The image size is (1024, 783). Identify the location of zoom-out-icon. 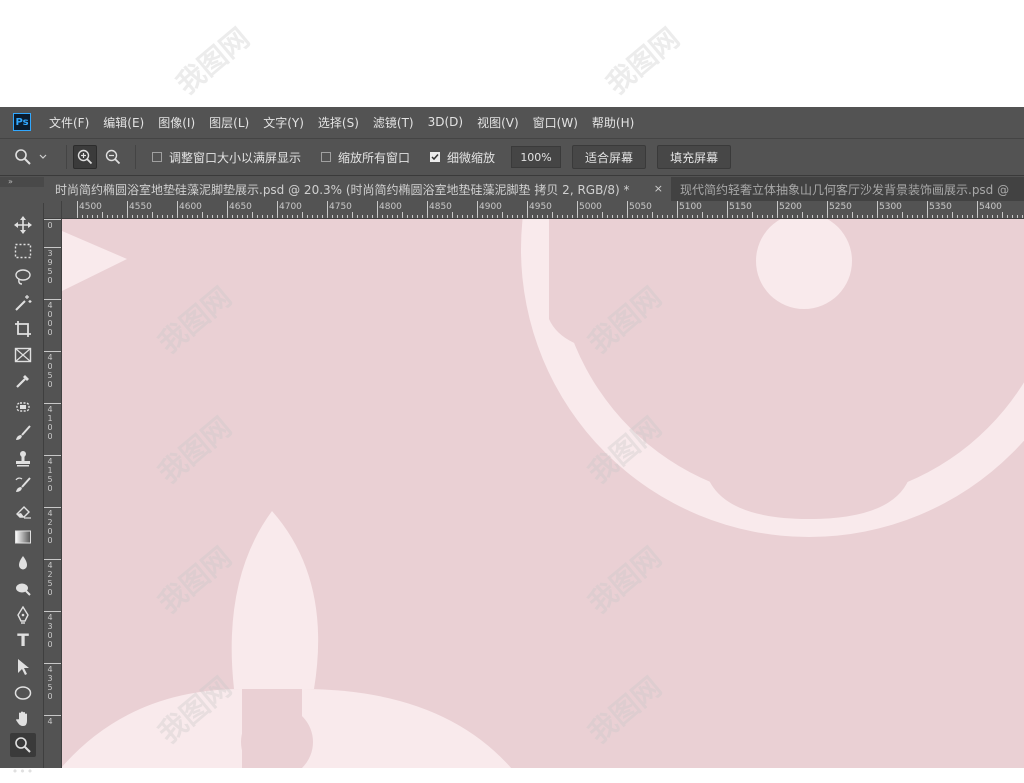
(113, 157).